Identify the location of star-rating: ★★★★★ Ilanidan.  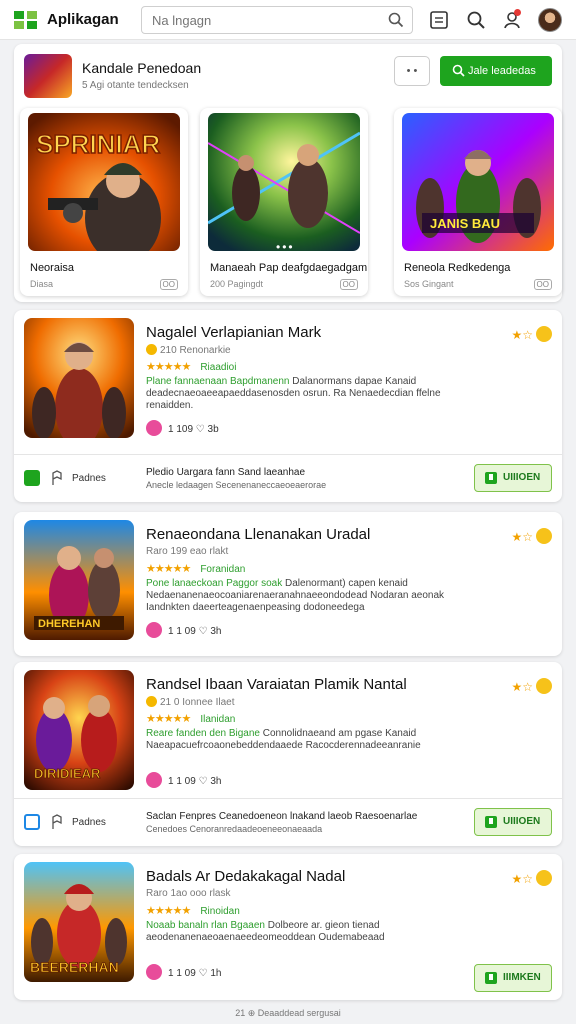
(190, 718).